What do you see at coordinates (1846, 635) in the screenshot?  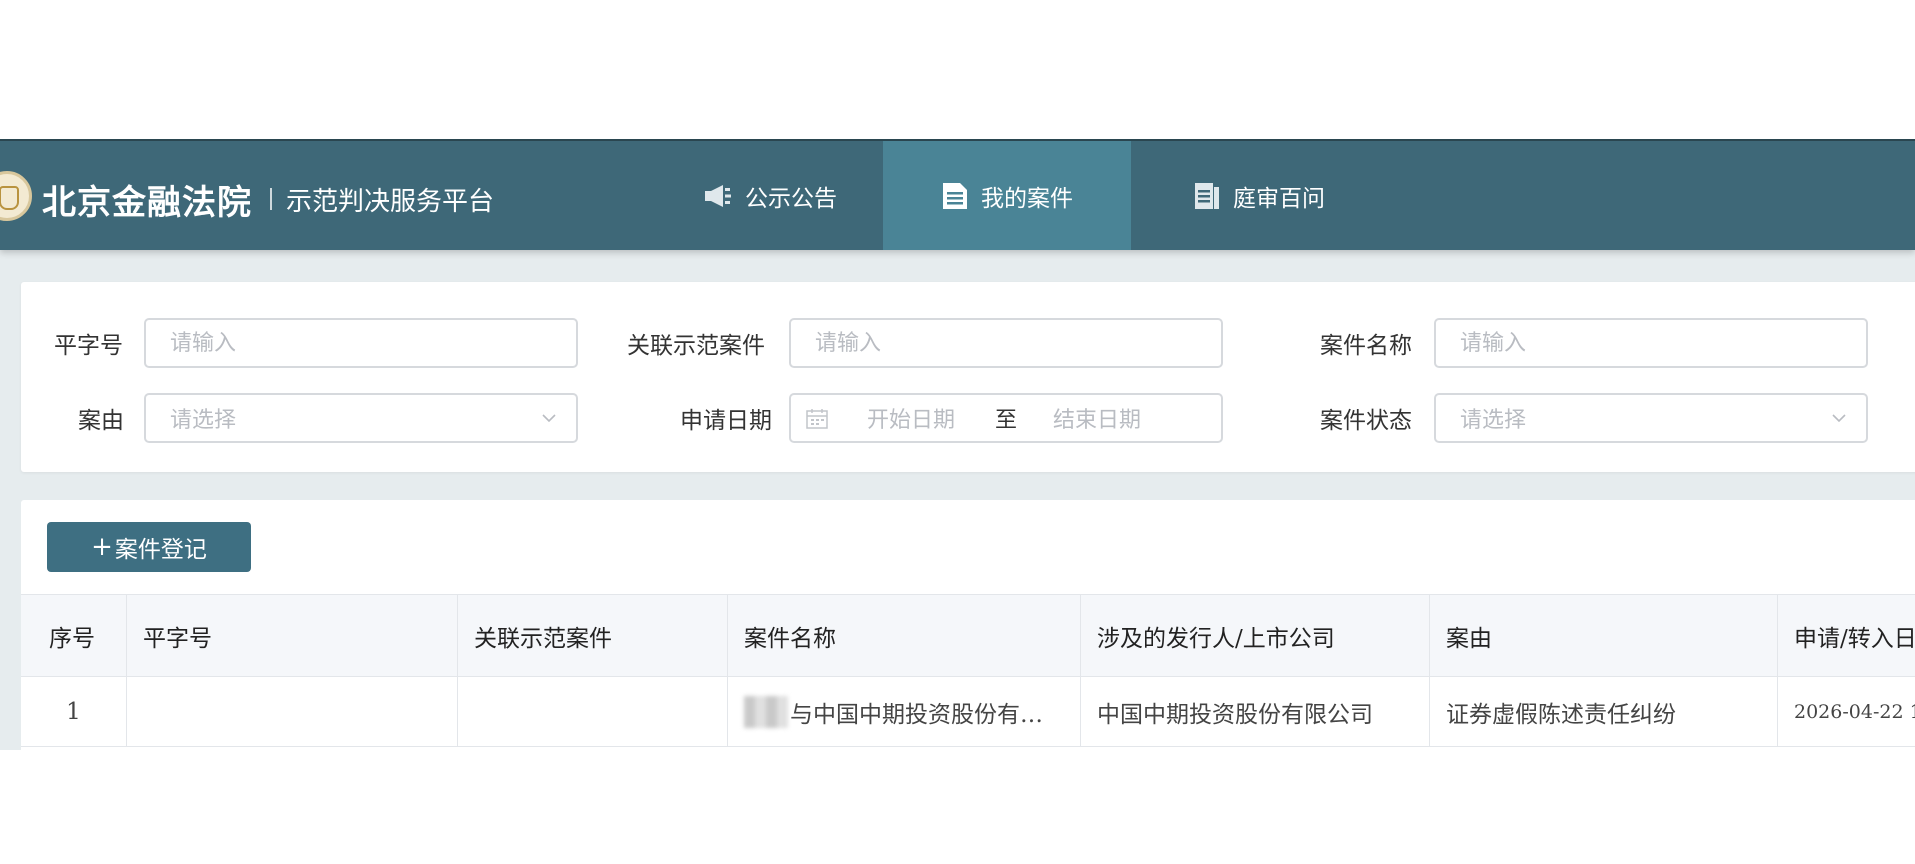 I see `column-header: 申请/转入日` at bounding box center [1846, 635].